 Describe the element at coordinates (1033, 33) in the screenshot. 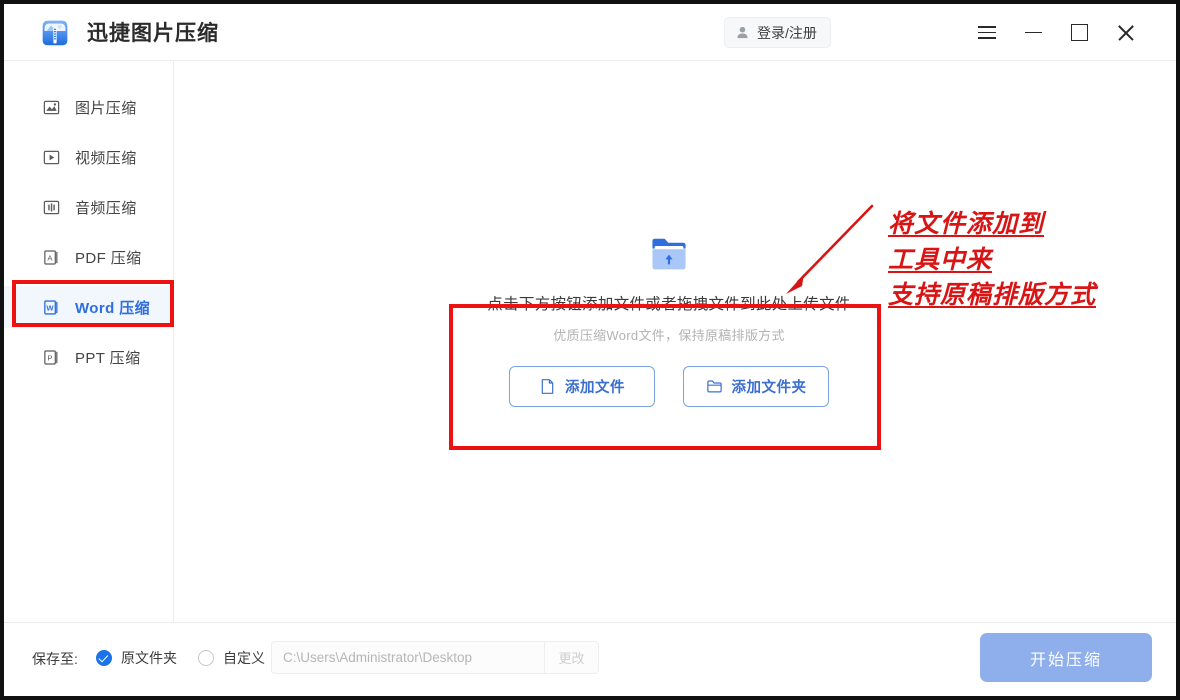

I see `minimize-icon` at that location.